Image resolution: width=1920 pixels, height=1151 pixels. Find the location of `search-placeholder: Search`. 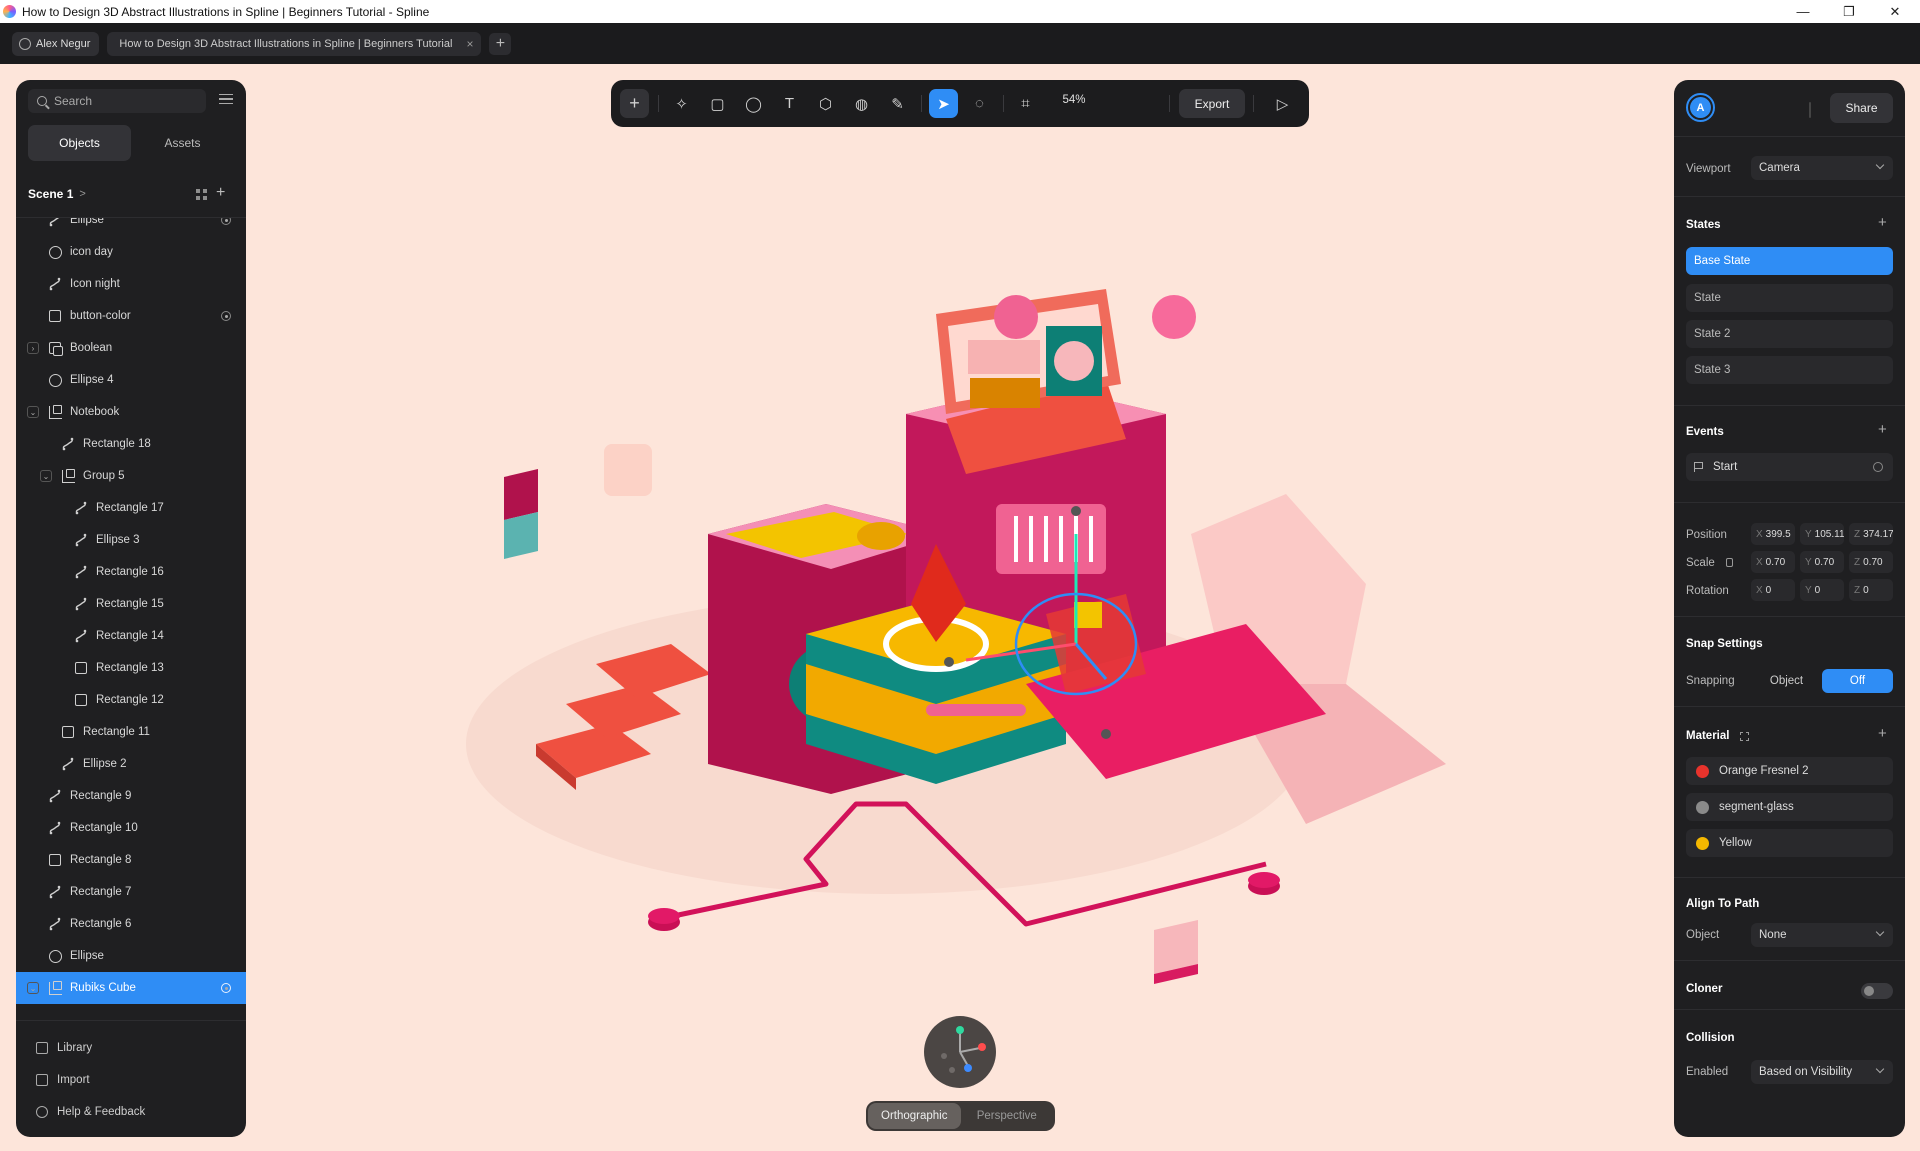

search-placeholder: Search is located at coordinates (73, 101).